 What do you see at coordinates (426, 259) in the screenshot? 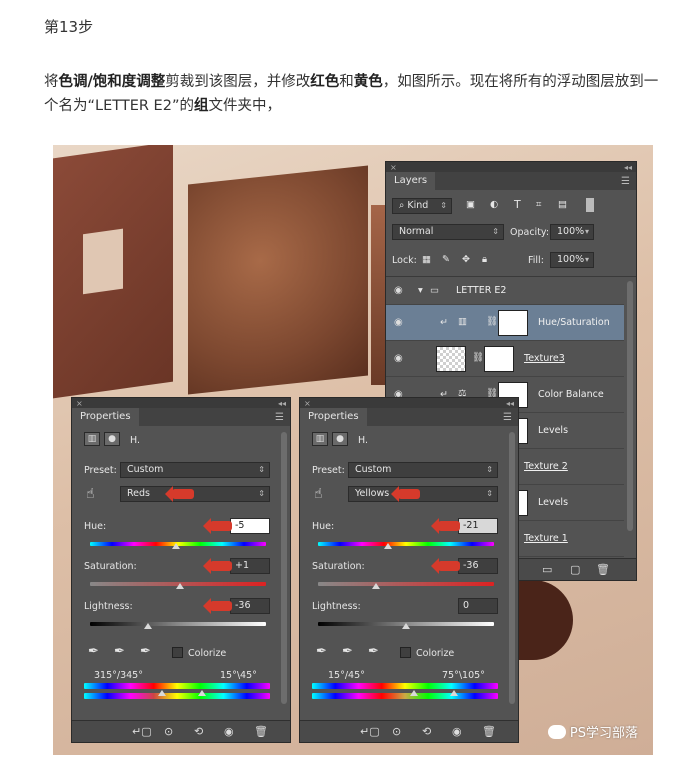
I see `lock-transparent-icon: ▦` at bounding box center [426, 259].